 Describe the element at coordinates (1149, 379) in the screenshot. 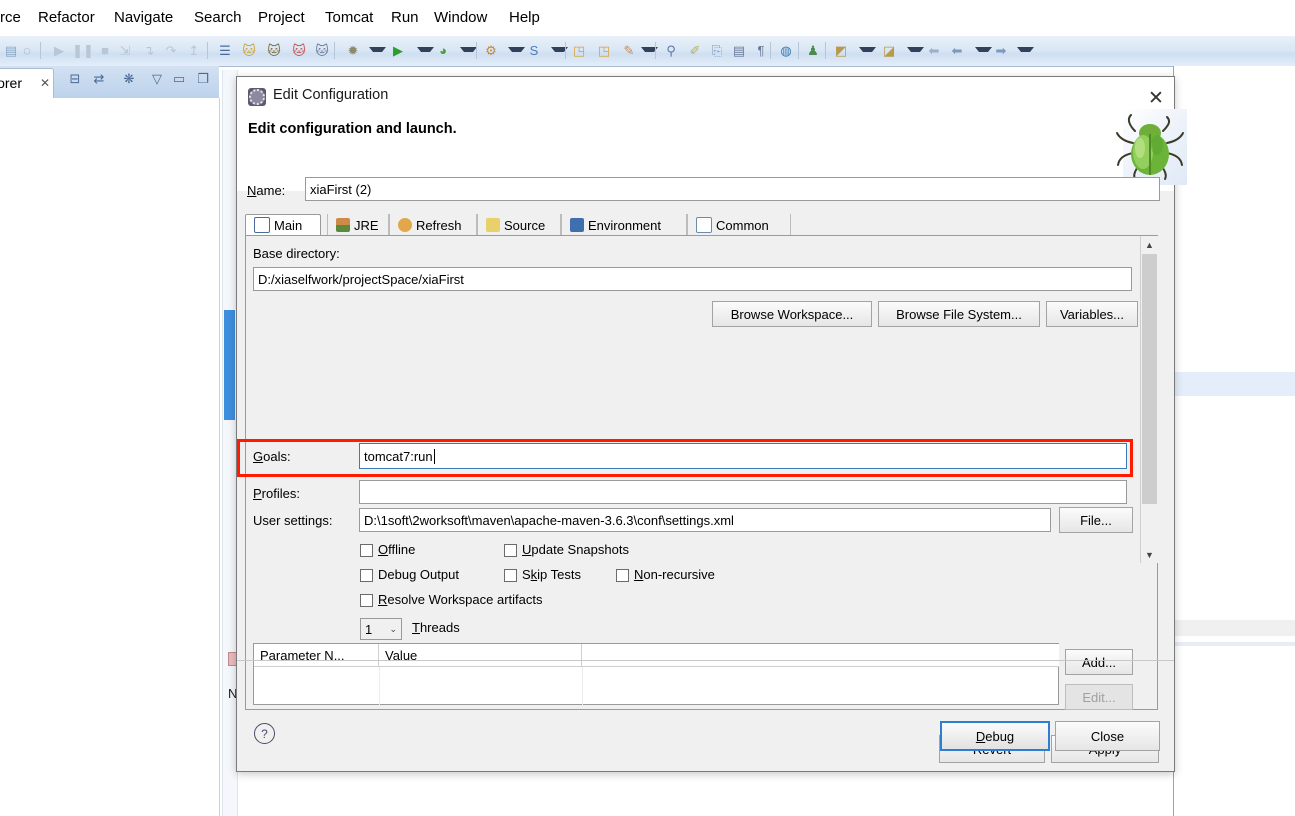

I see `scrollbar-thumb` at that location.